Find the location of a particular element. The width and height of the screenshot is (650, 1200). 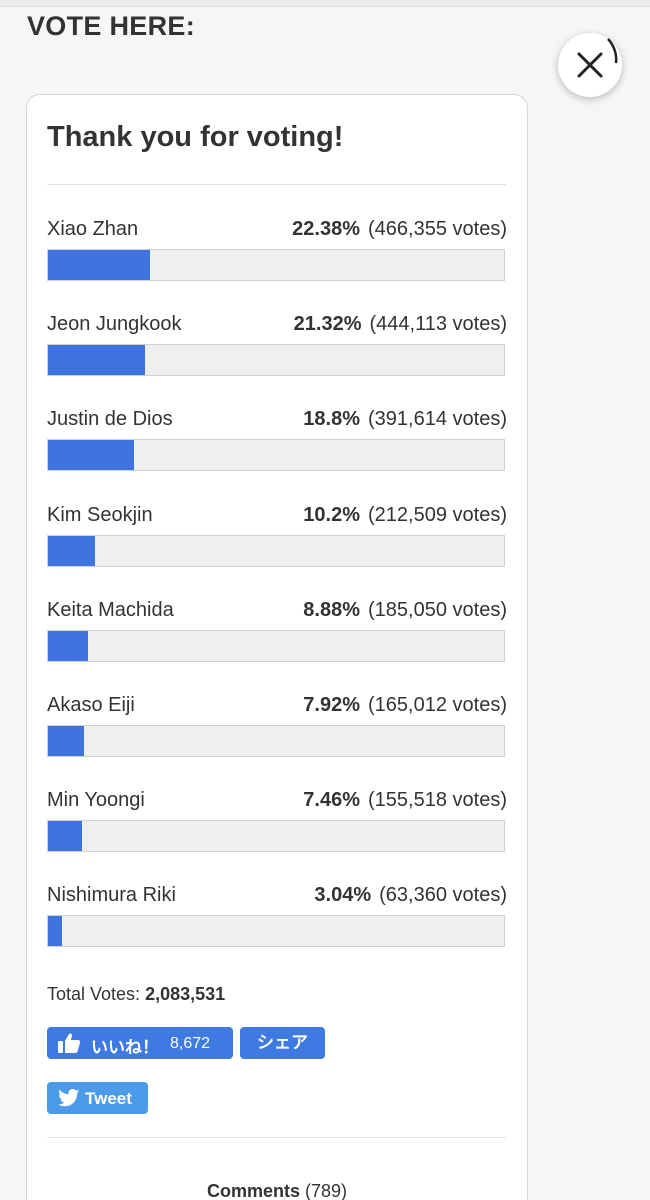

poll-option: Min Yoongi 7.46% (155,518 votes) is located at coordinates (277, 833).